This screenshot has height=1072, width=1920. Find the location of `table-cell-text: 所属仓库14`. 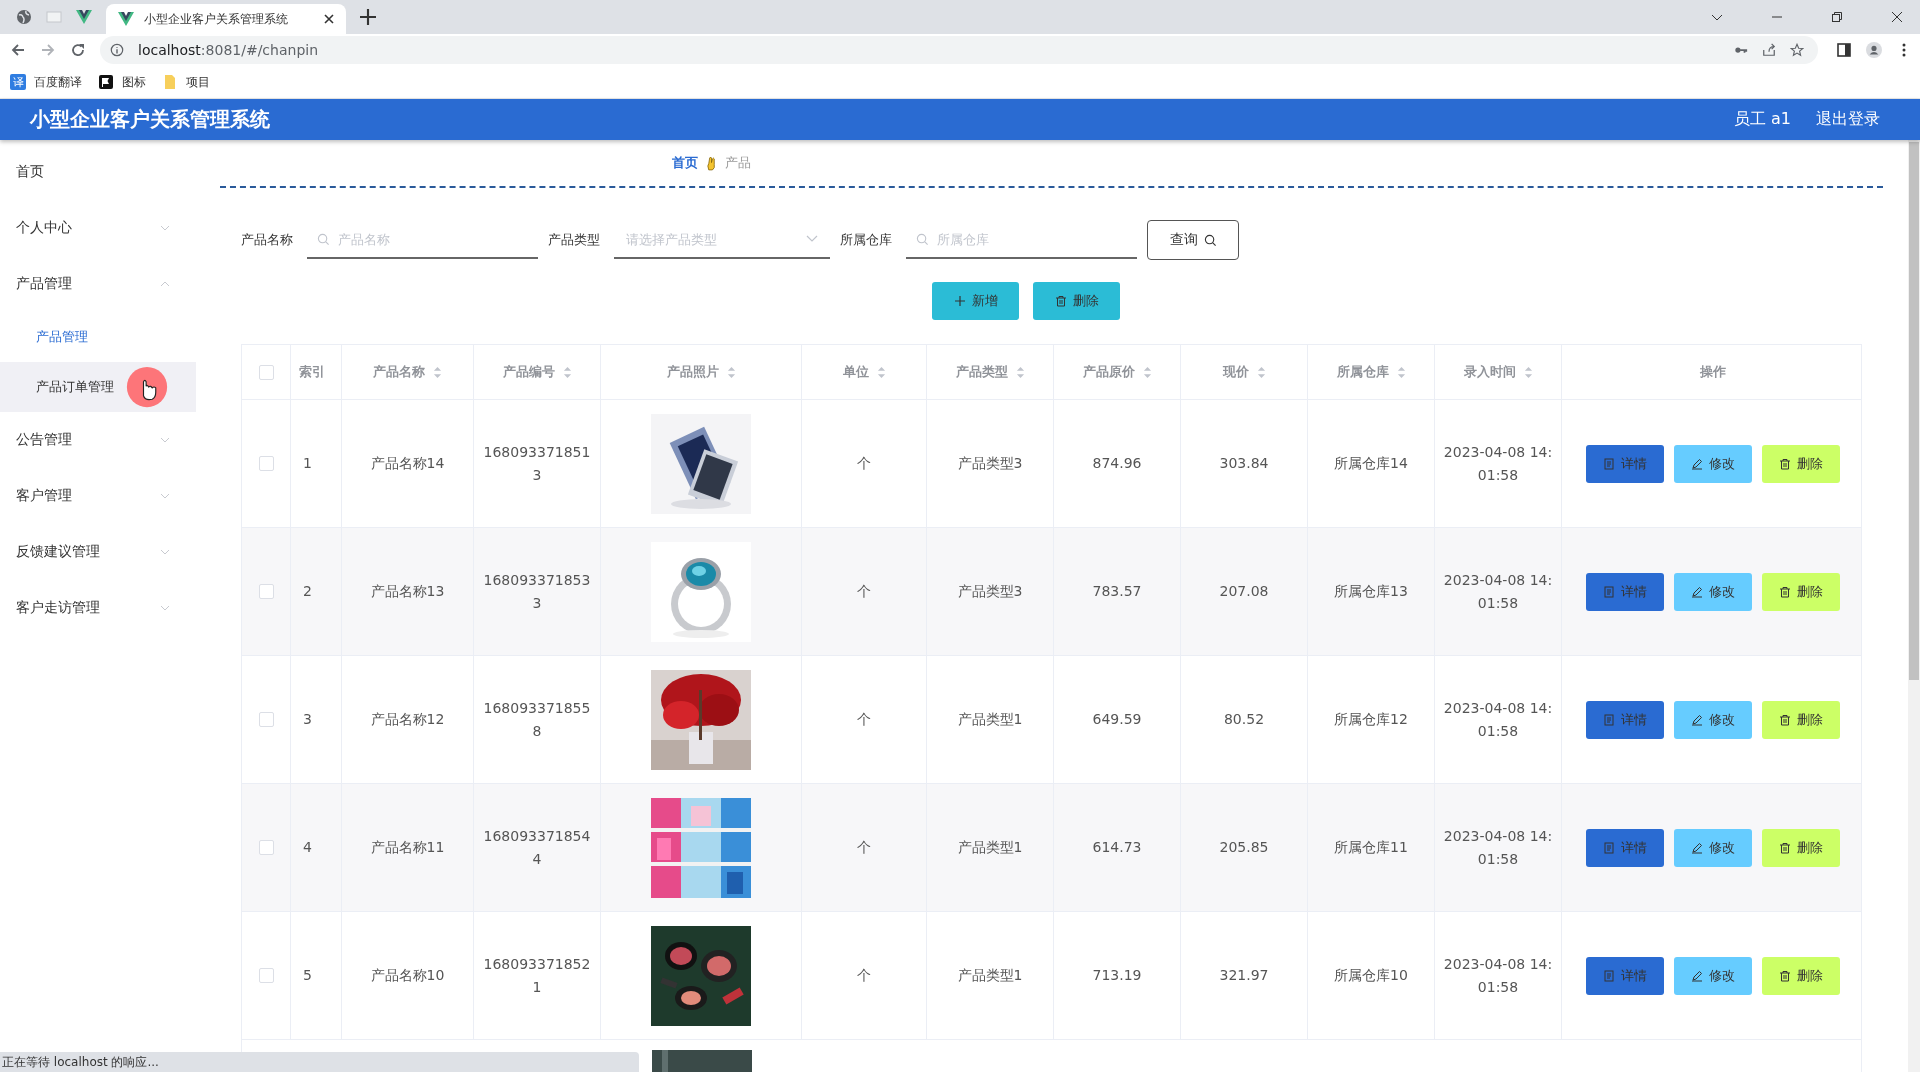

table-cell-text: 所属仓库14 is located at coordinates (1371, 463).